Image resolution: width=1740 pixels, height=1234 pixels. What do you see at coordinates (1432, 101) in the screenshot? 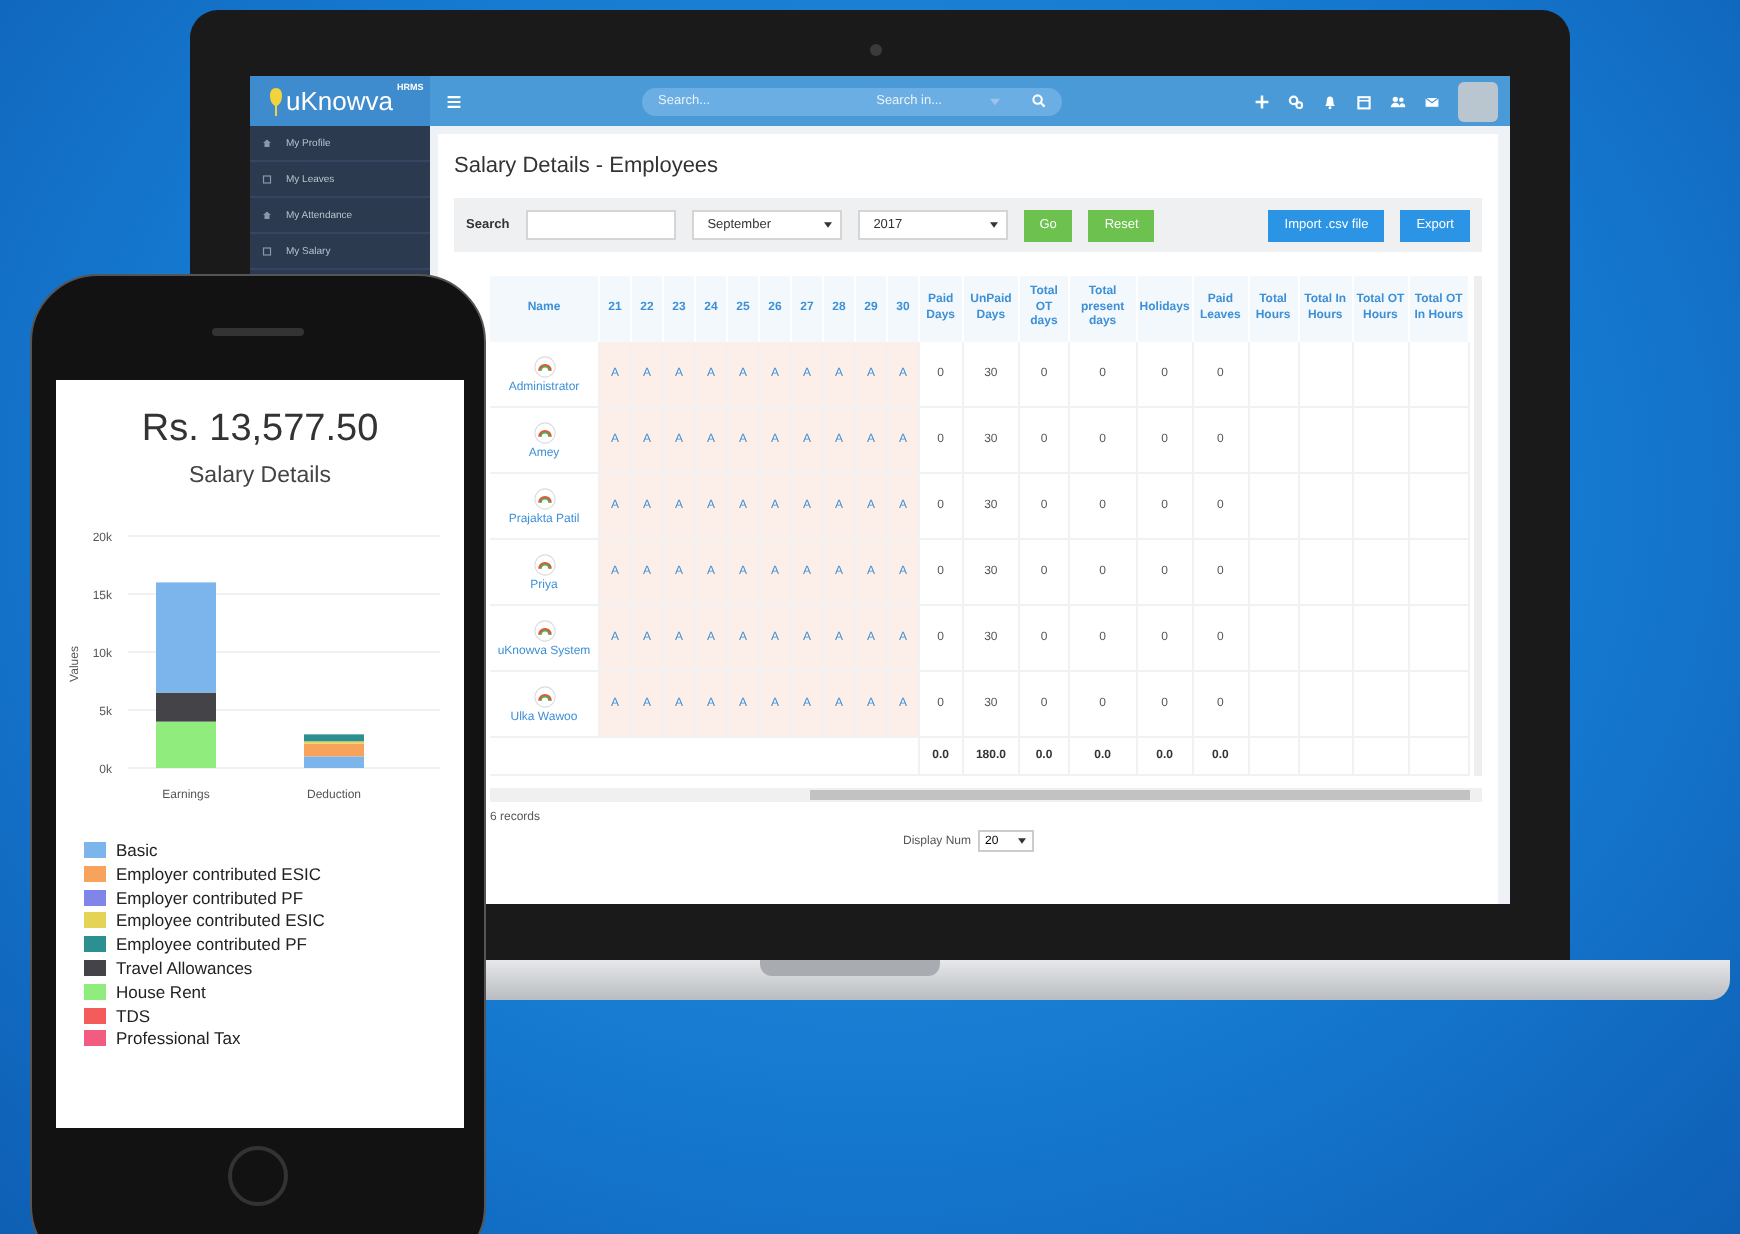
I see `envelope-icon` at bounding box center [1432, 101].